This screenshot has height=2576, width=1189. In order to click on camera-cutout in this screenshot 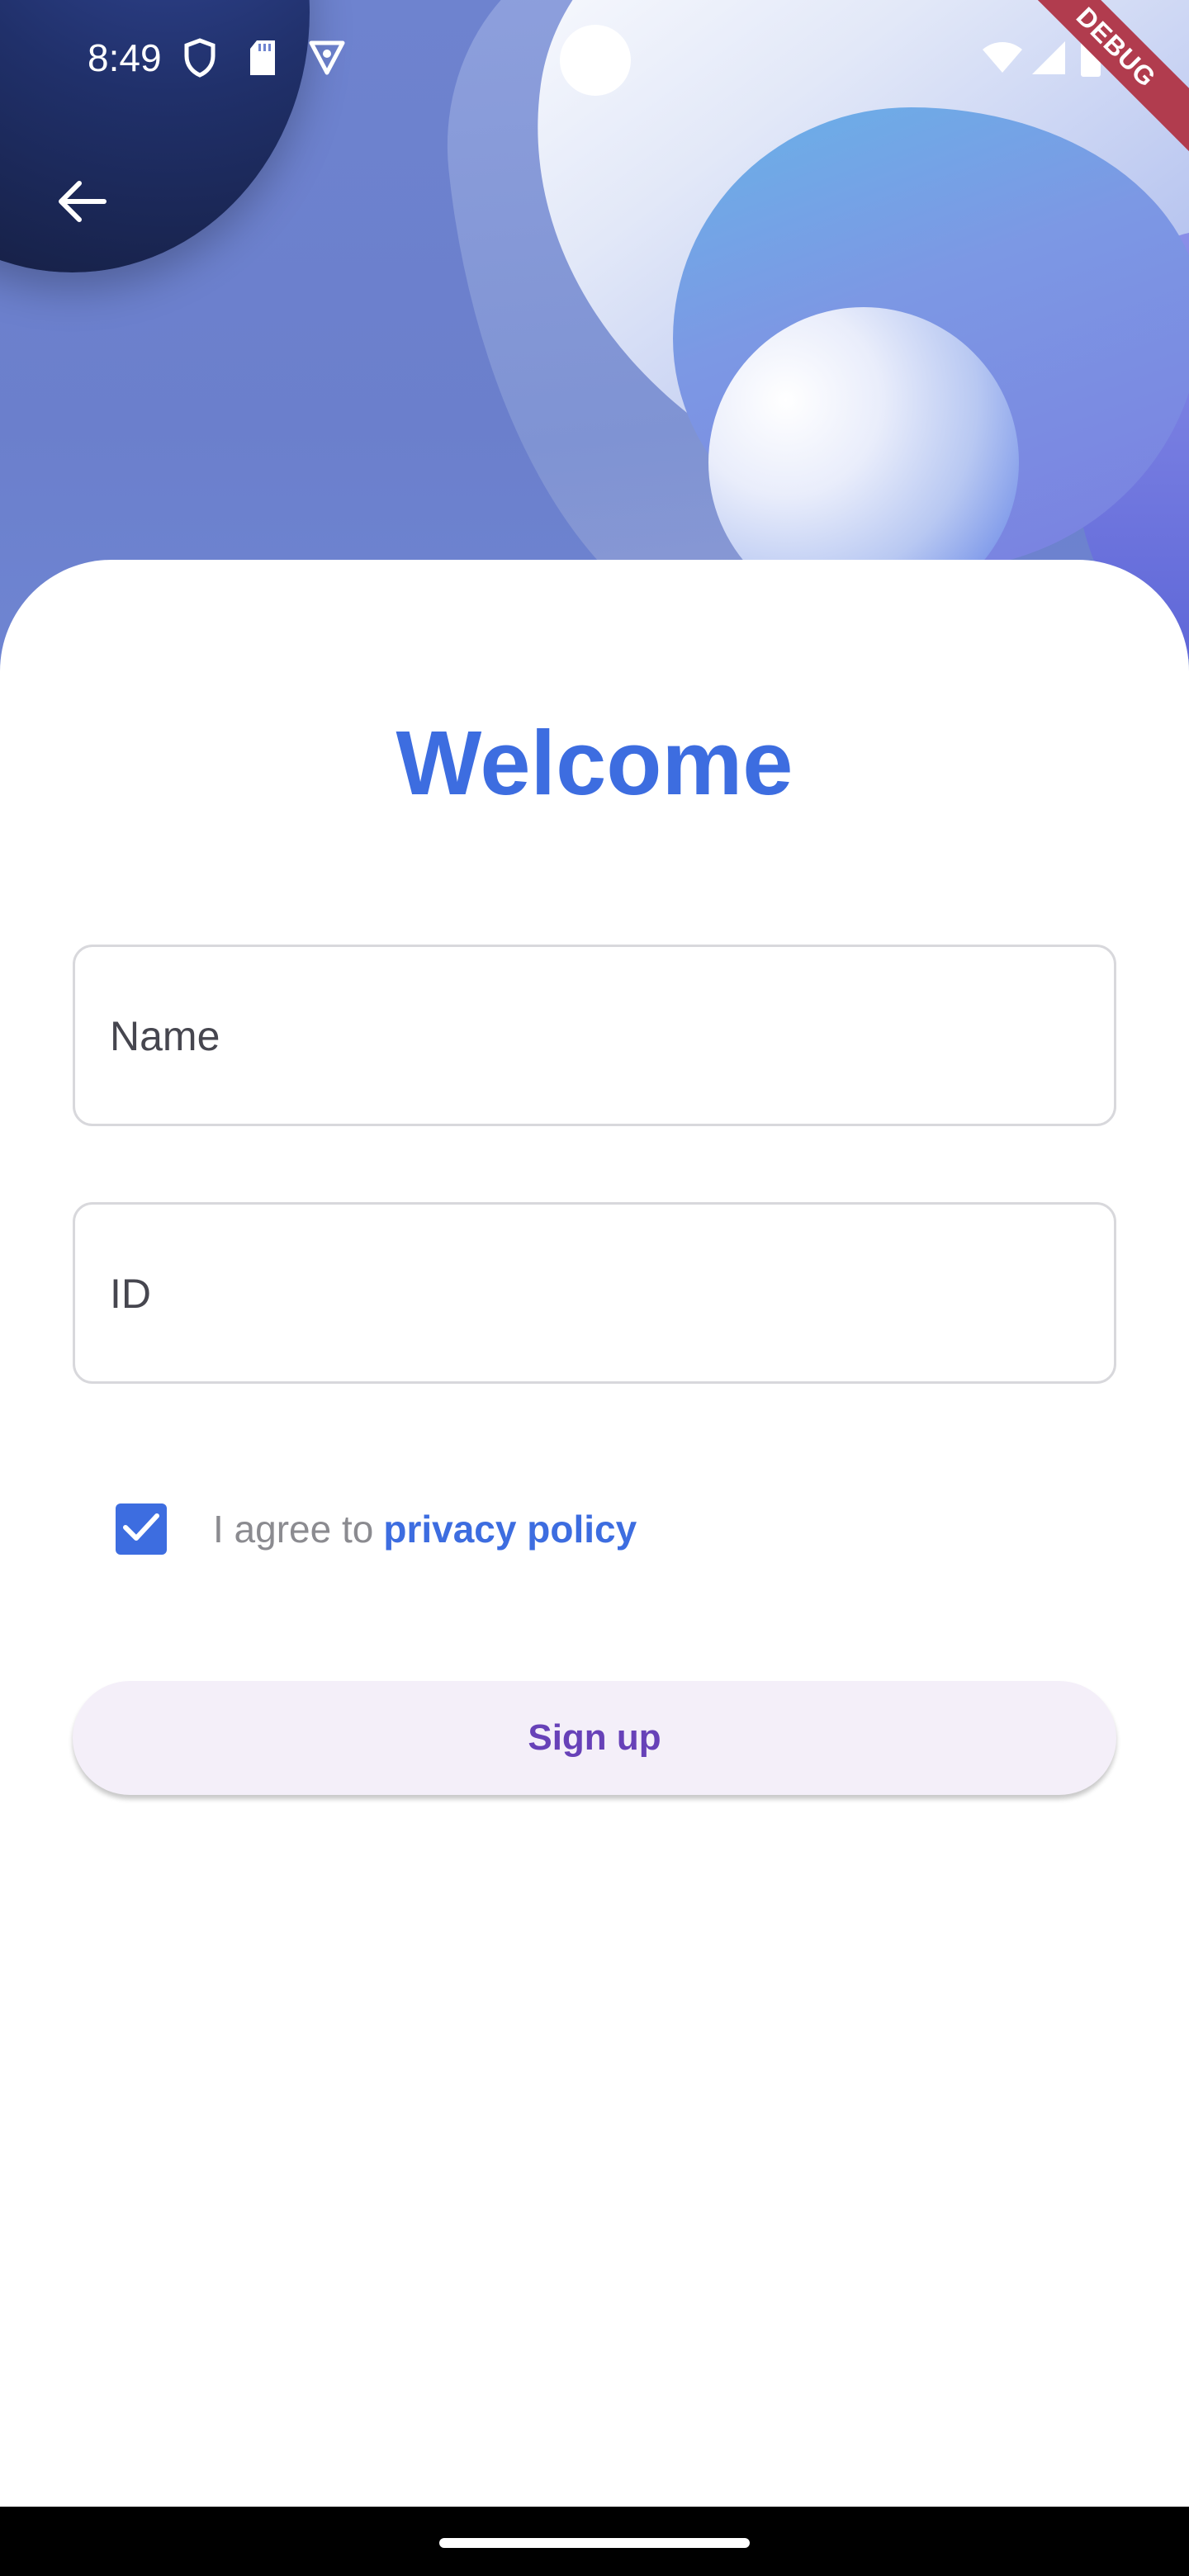, I will do `click(595, 60)`.